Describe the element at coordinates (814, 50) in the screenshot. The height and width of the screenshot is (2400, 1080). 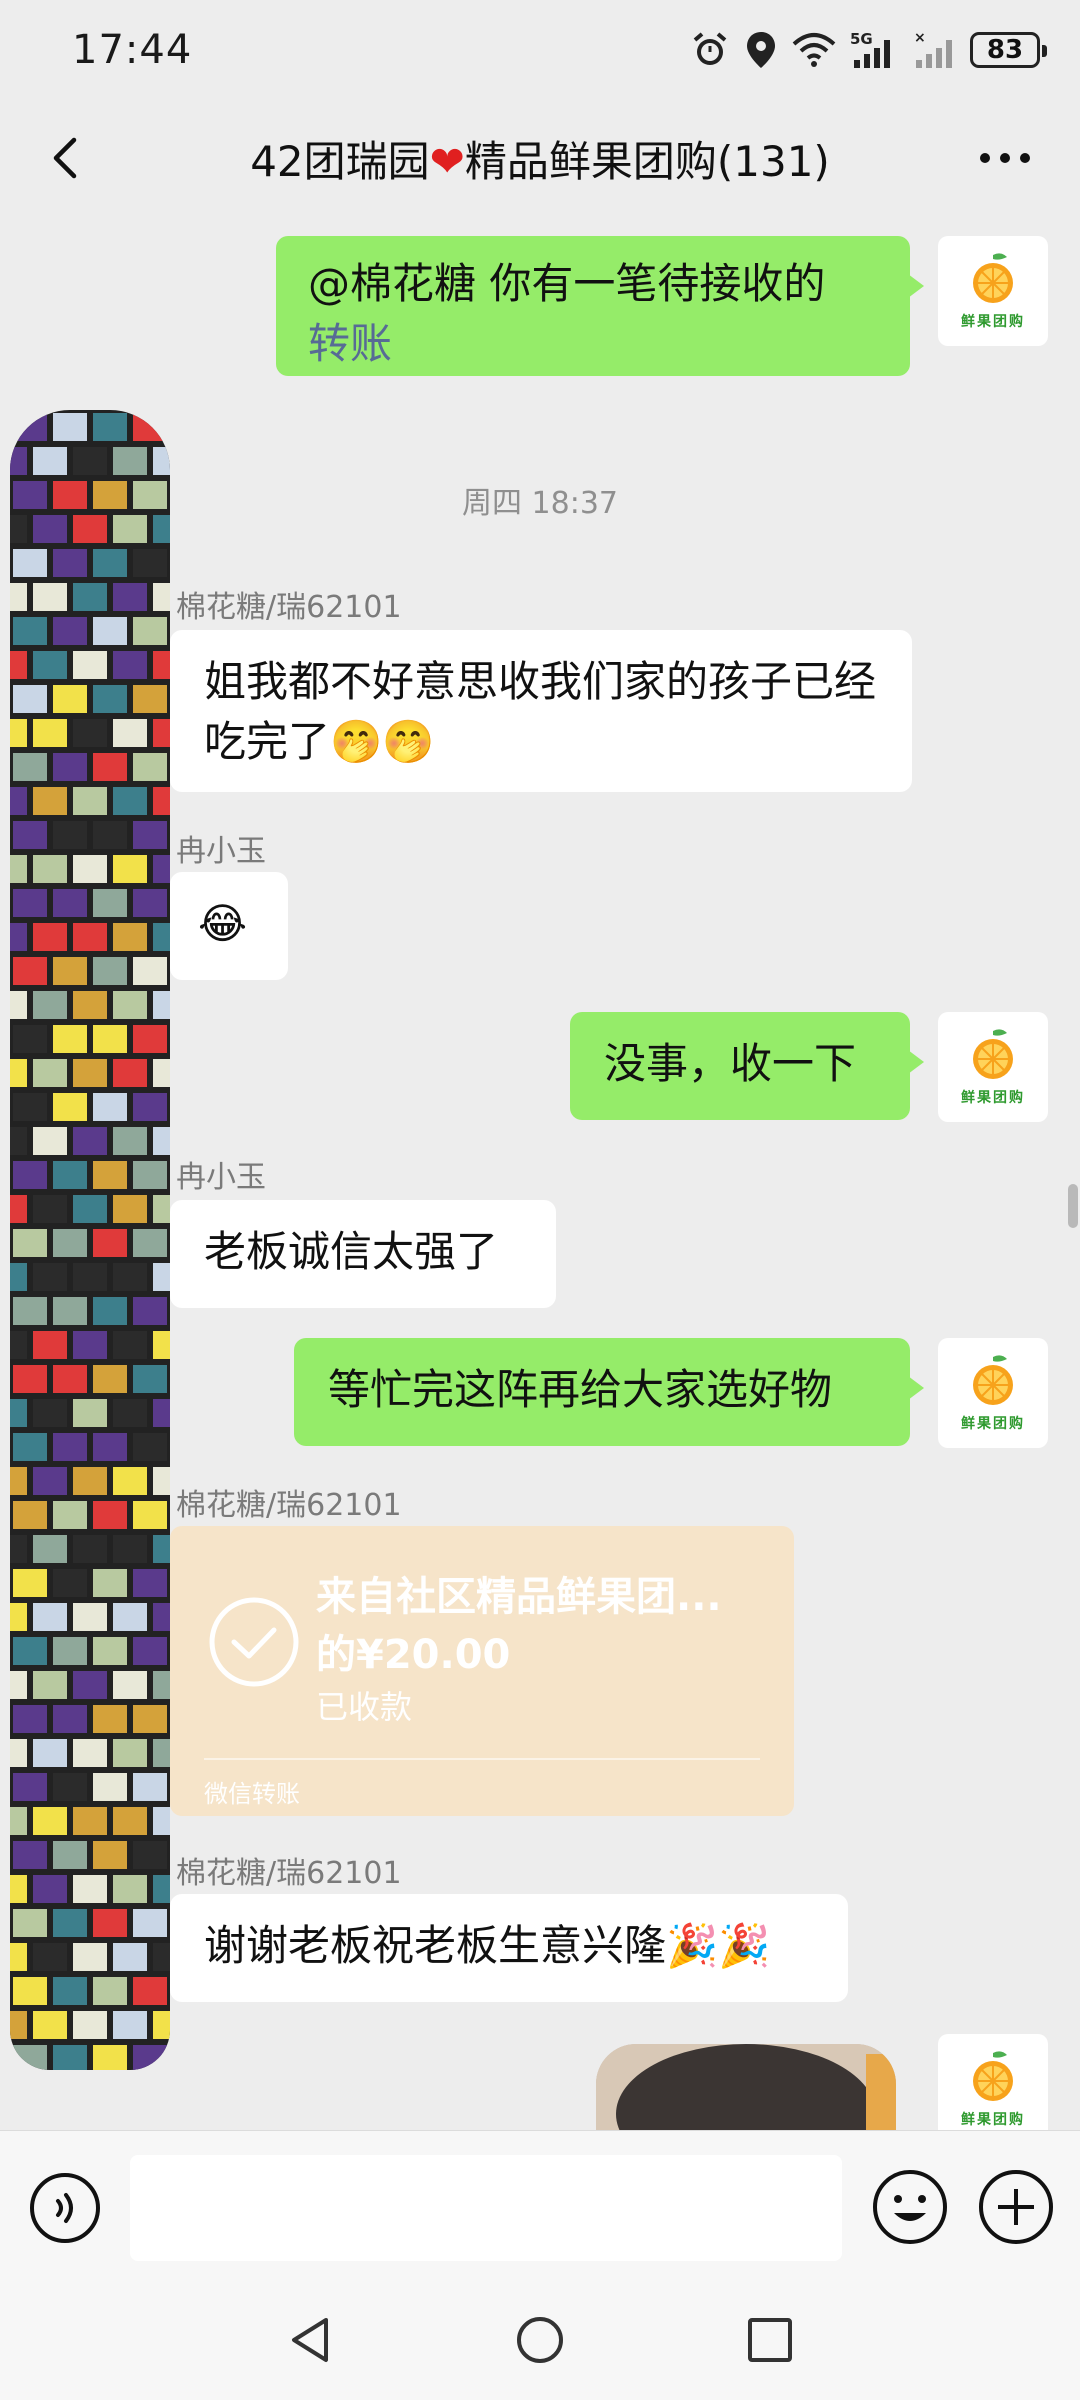
I see `wifi-icon` at that location.